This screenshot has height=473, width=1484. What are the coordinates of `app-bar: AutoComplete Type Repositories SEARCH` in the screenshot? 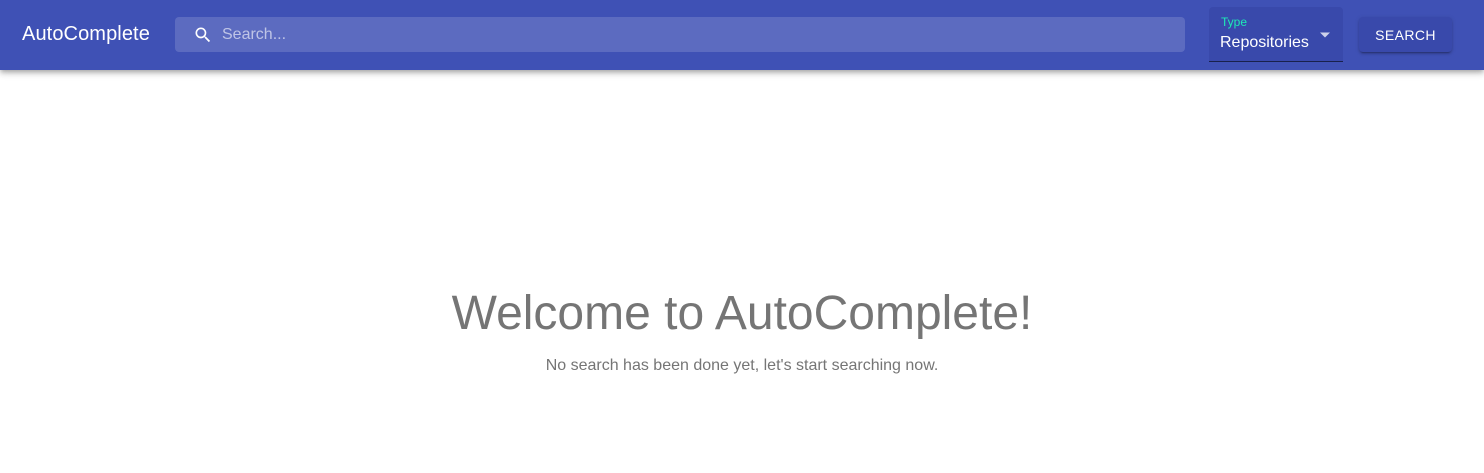 It's located at (742, 35).